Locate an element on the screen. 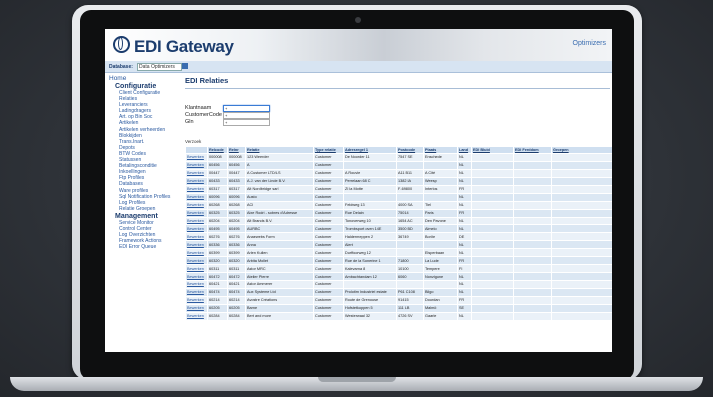 The height and width of the screenshot is (397, 713). sidebar-section-management: Management is located at coordinates (147, 216).